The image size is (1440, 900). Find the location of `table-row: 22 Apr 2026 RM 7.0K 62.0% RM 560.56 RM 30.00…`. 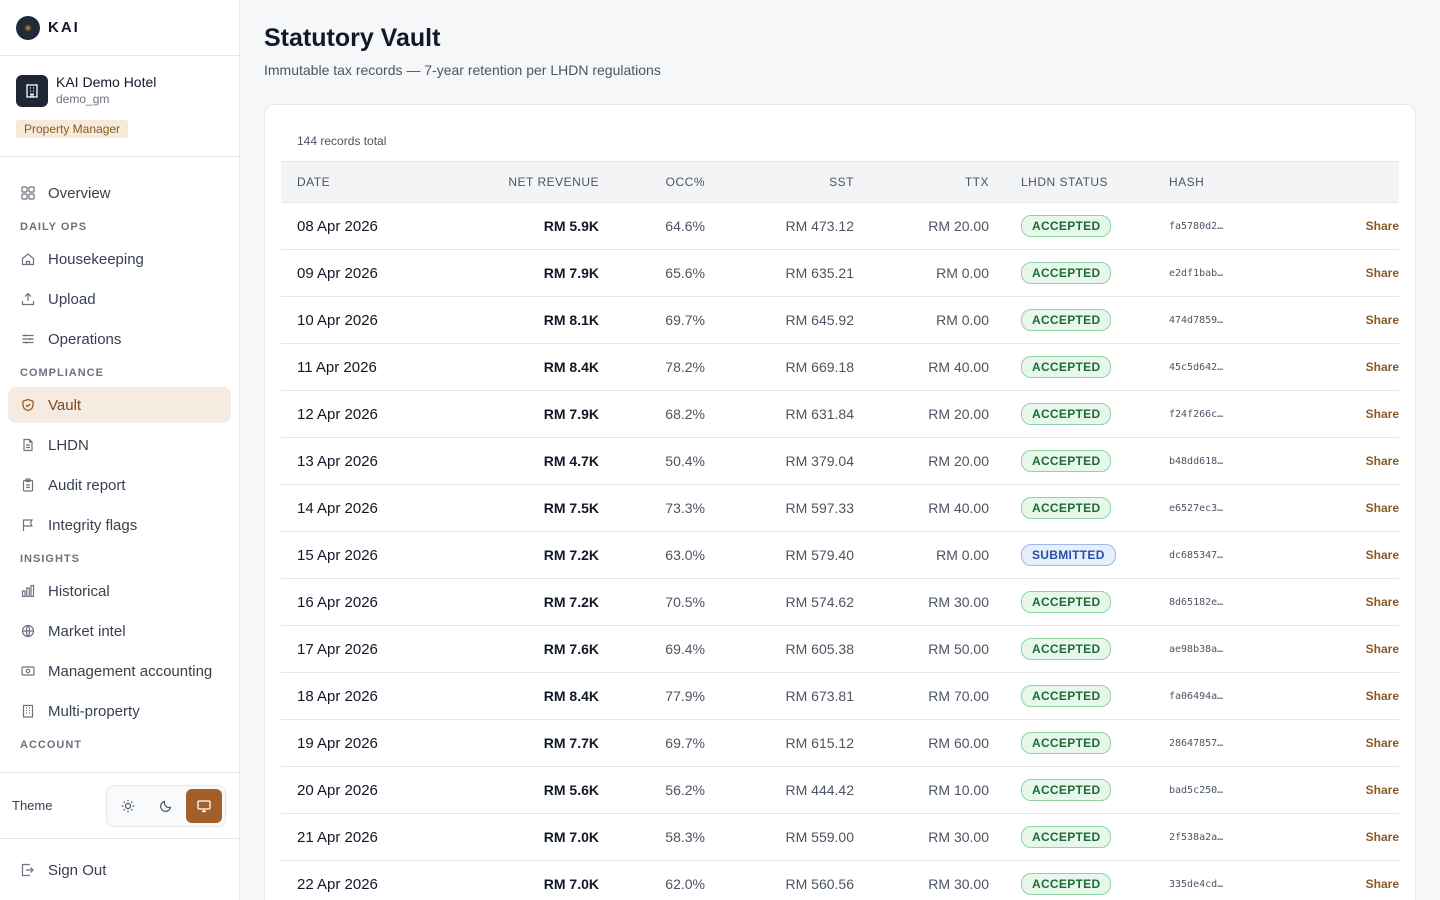

table-row: 22 Apr 2026 RM 7.0K 62.0% RM 560.56 RM 30.00… is located at coordinates (840, 880).